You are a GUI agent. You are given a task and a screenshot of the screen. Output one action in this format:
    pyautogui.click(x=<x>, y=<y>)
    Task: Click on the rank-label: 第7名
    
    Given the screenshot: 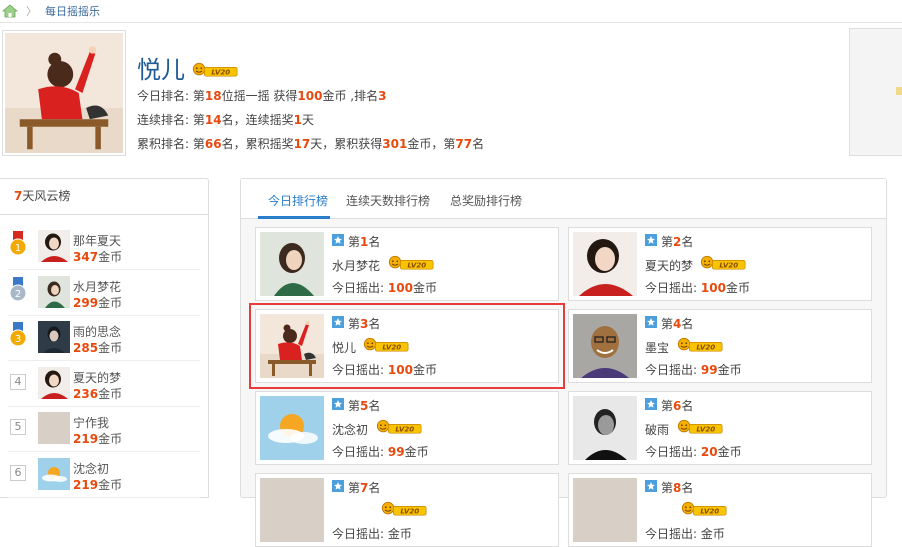 What is the action you would take?
    pyautogui.click(x=364, y=488)
    